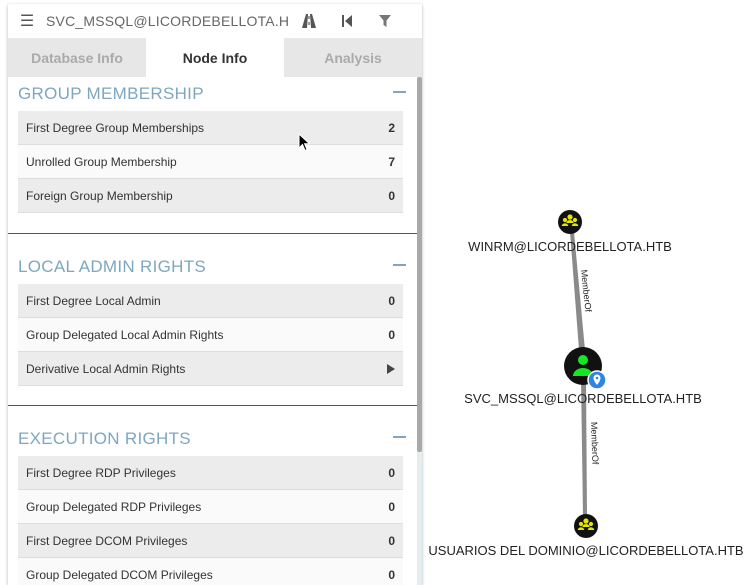 Image resolution: width=753 pixels, height=585 pixels. I want to click on back-button, so click(347, 21).